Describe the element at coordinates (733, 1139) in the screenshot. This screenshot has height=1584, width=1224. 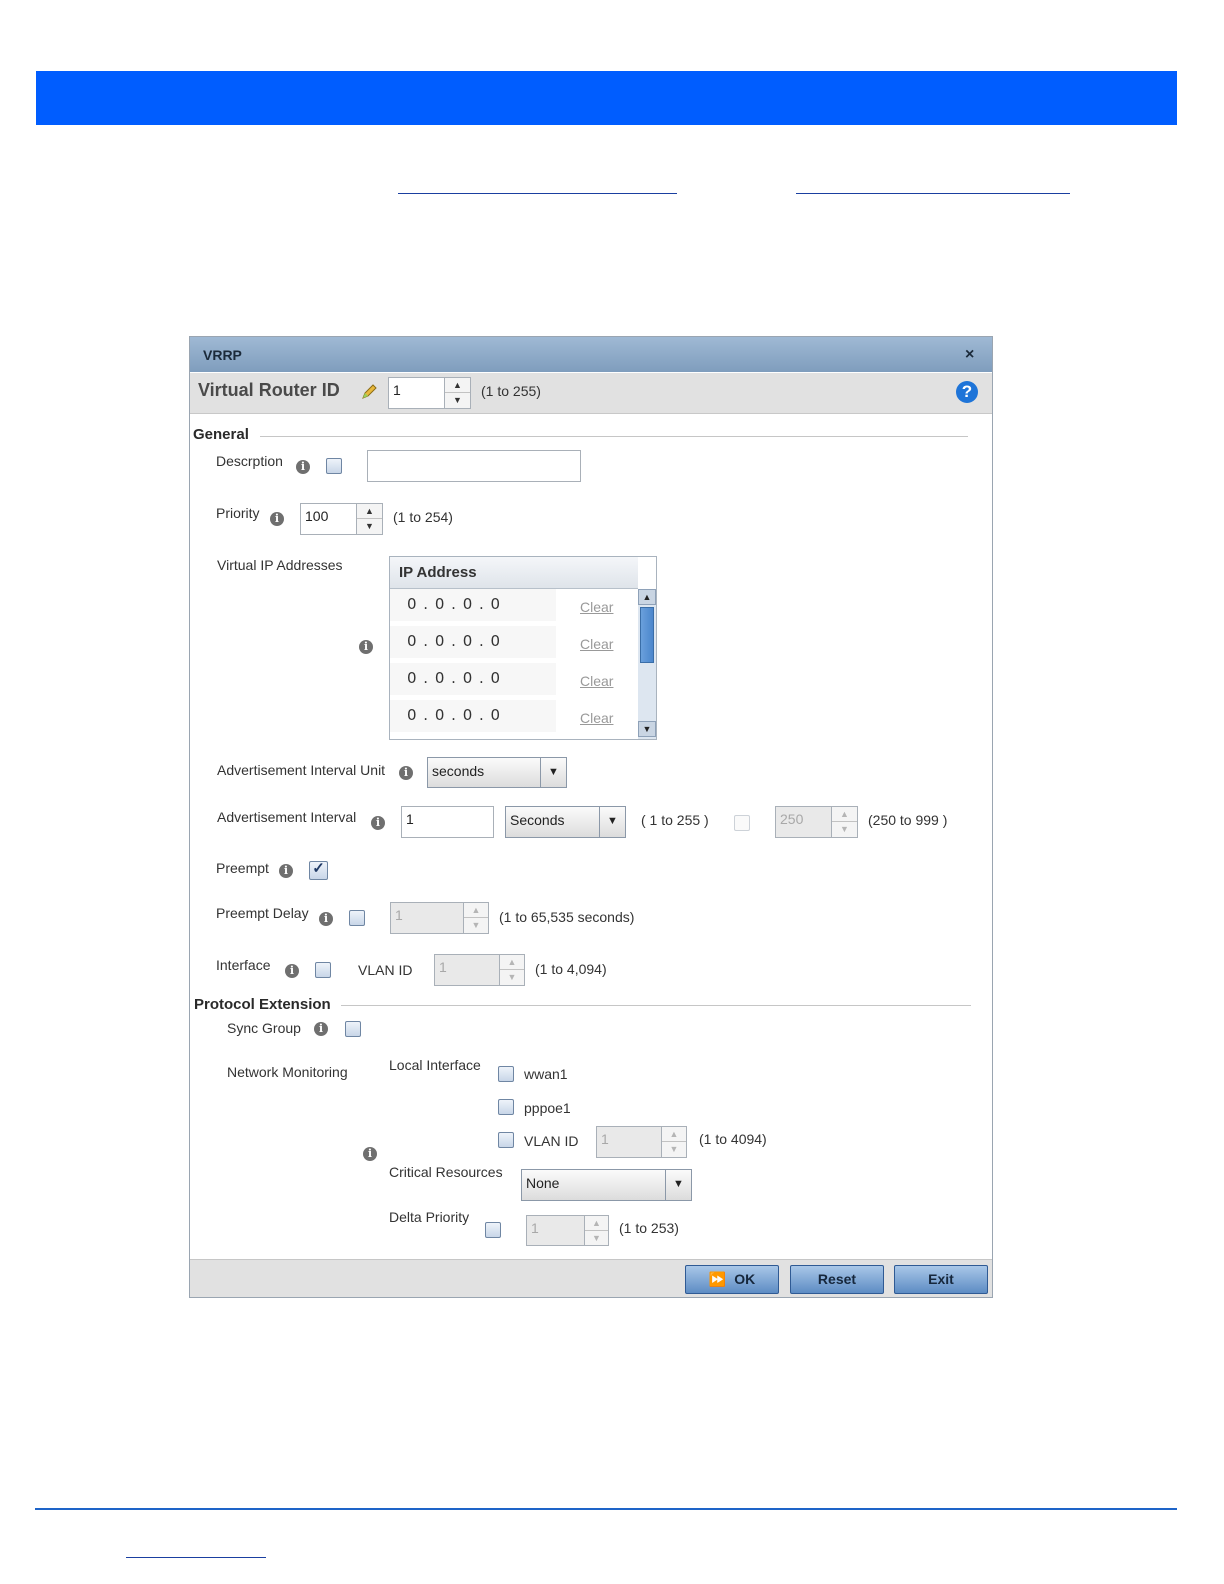
I see `nm-vlan-range: (1 to 4094)` at that location.